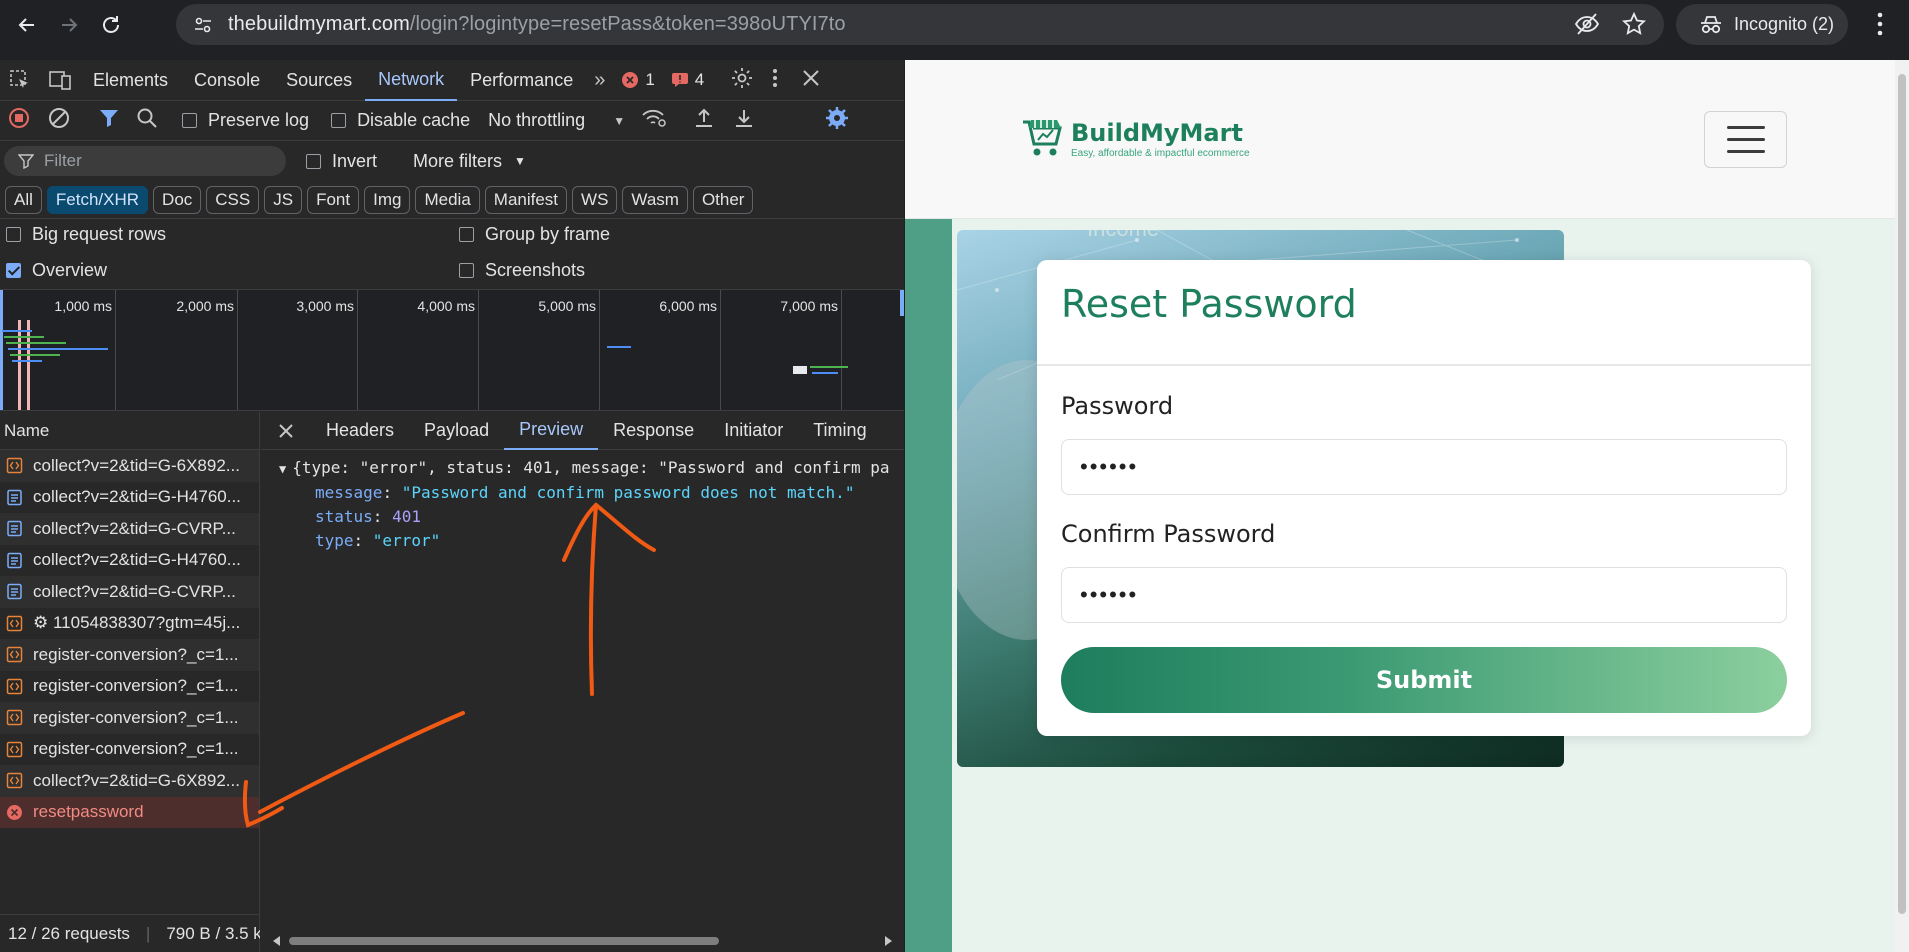 The width and height of the screenshot is (1909, 952). I want to click on invert-label: Invert, so click(355, 160).